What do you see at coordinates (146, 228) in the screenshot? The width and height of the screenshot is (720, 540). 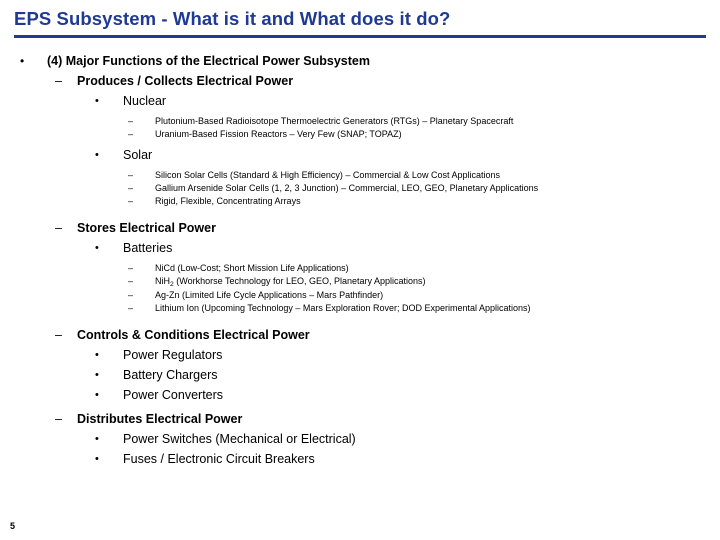 I see `outline-text: Stores Electrical Power` at bounding box center [146, 228].